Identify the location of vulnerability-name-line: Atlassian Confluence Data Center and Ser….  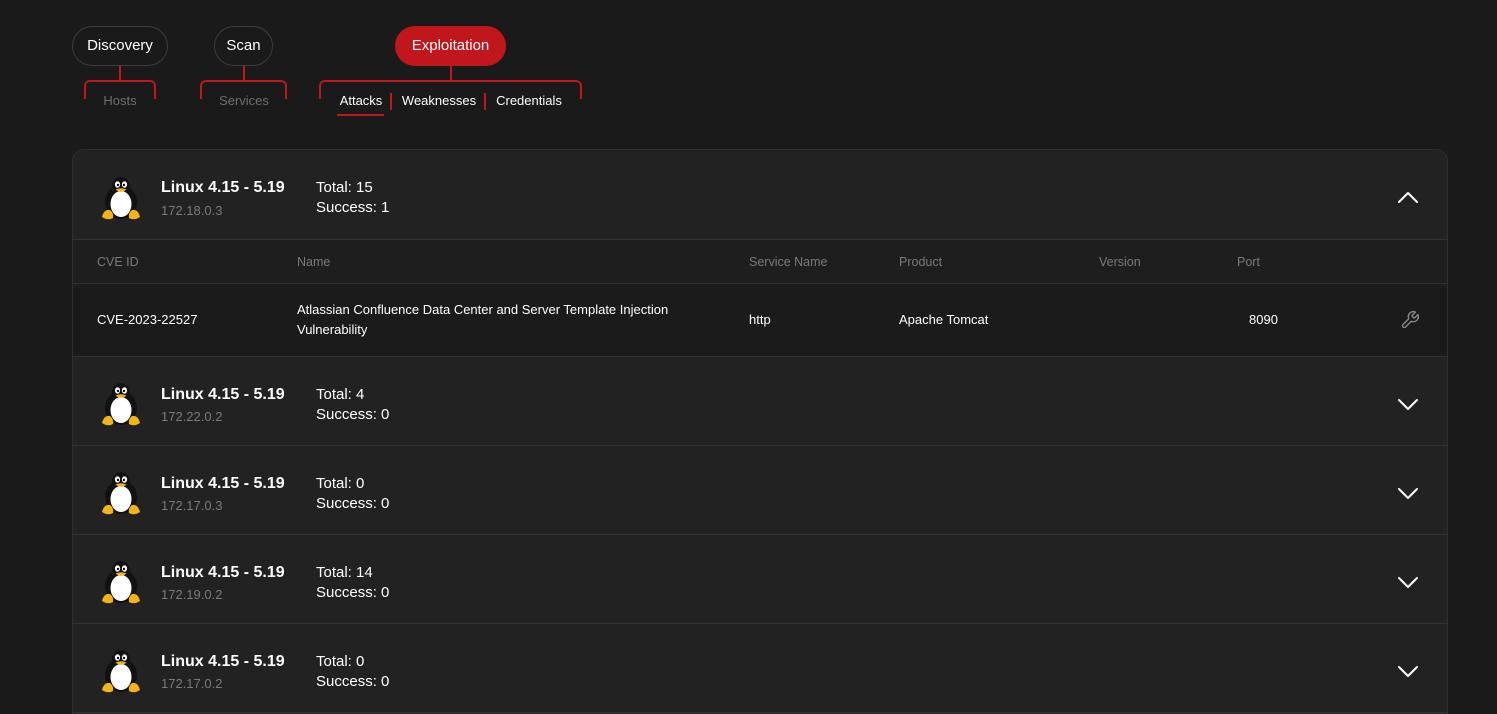
(483, 309).